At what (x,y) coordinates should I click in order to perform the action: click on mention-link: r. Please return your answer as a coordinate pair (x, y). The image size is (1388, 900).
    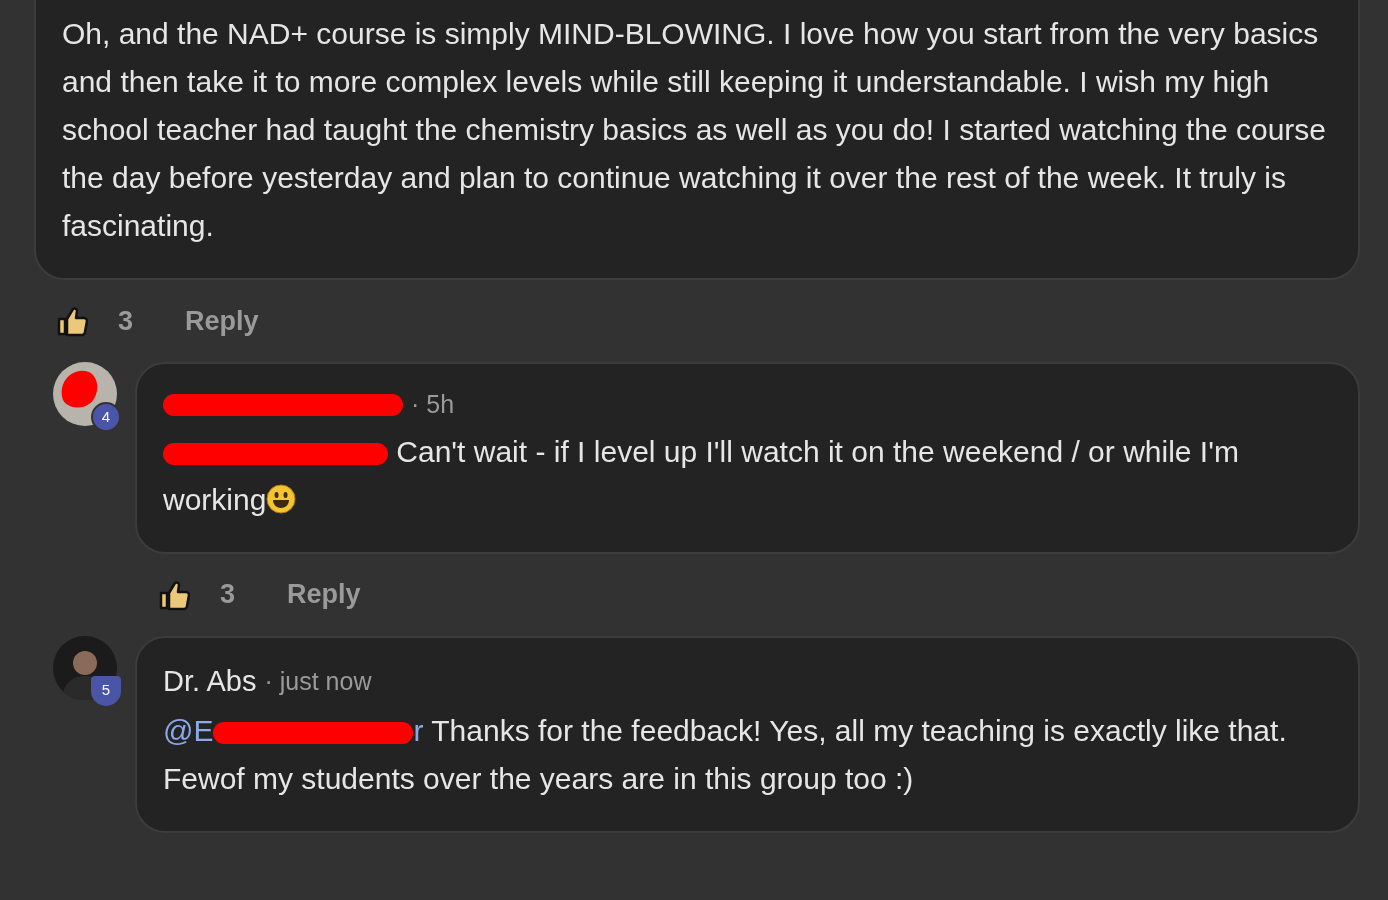
    Looking at the image, I should click on (418, 730).